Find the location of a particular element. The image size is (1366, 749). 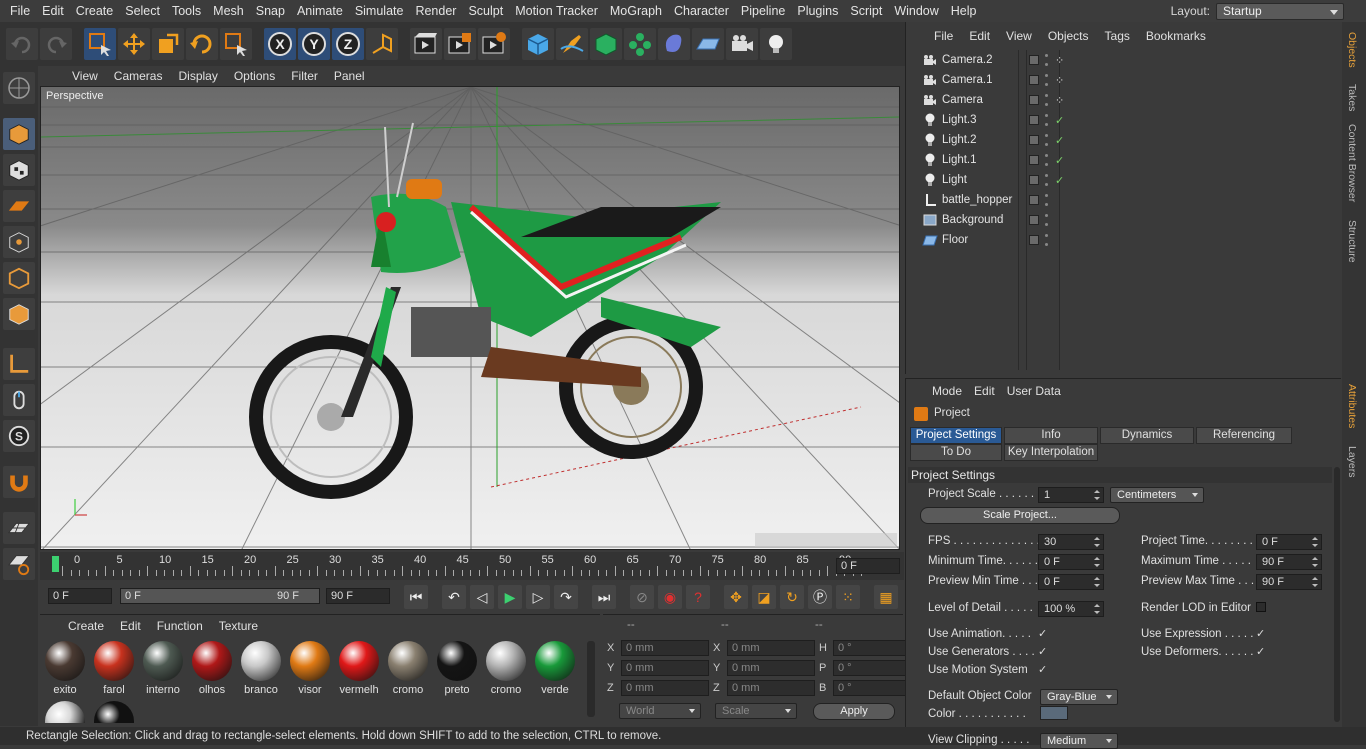

next-key-icon: ↷ is located at coordinates (566, 597).